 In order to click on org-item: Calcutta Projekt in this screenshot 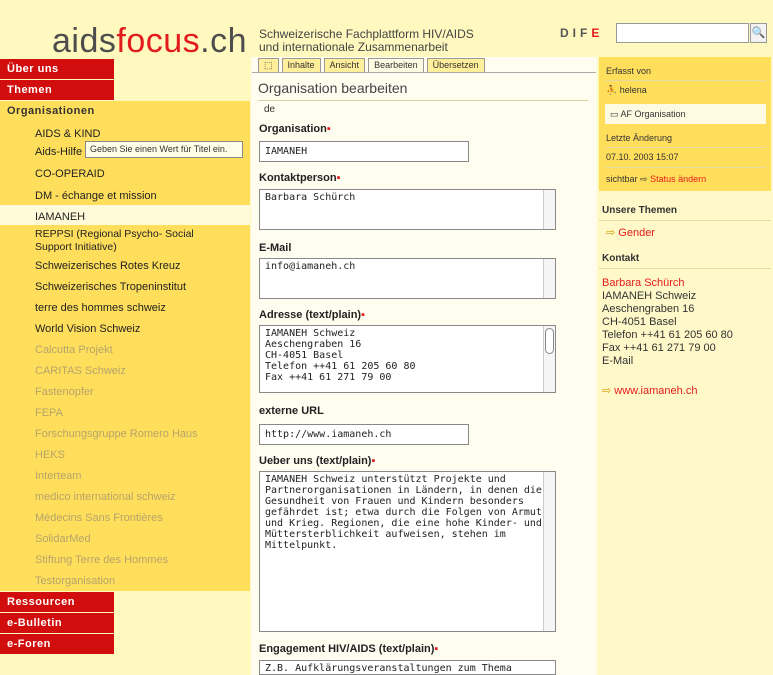, I will do `click(130, 350)`.